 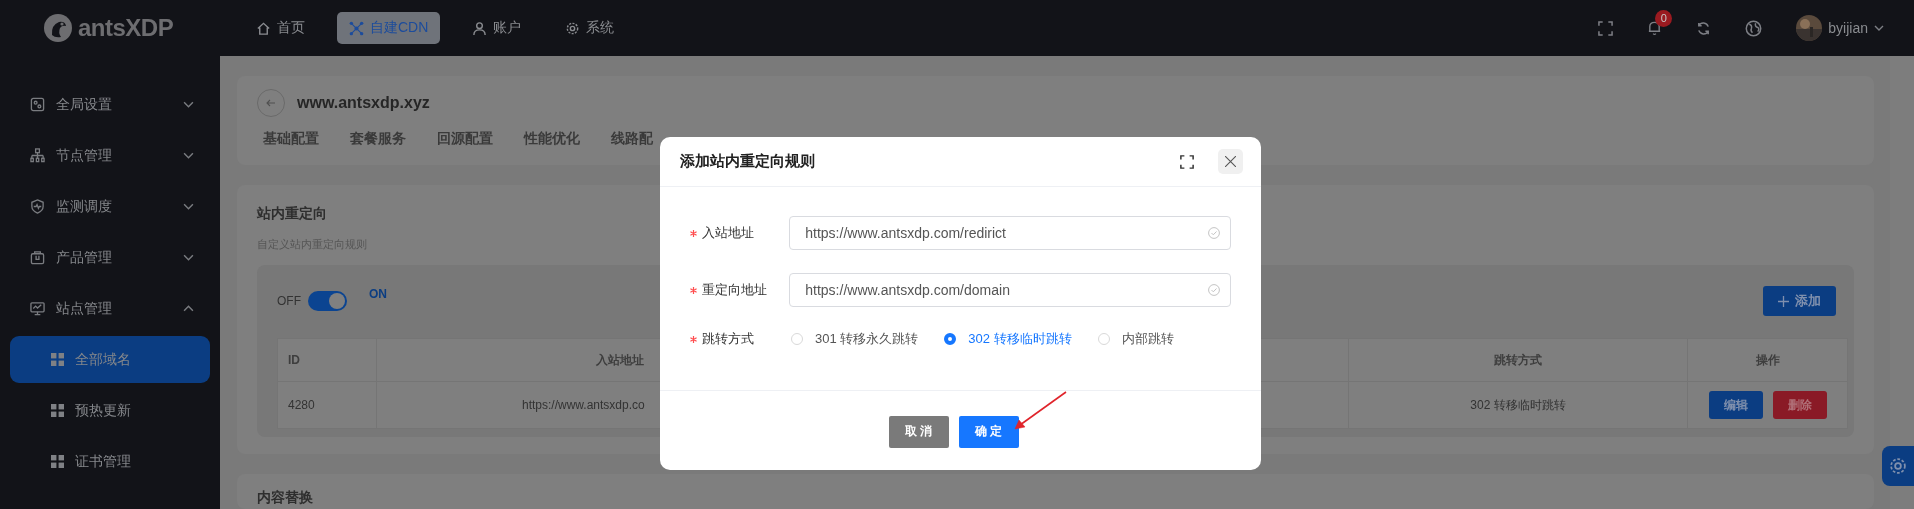 I want to click on shield-icon, so click(x=37, y=206).